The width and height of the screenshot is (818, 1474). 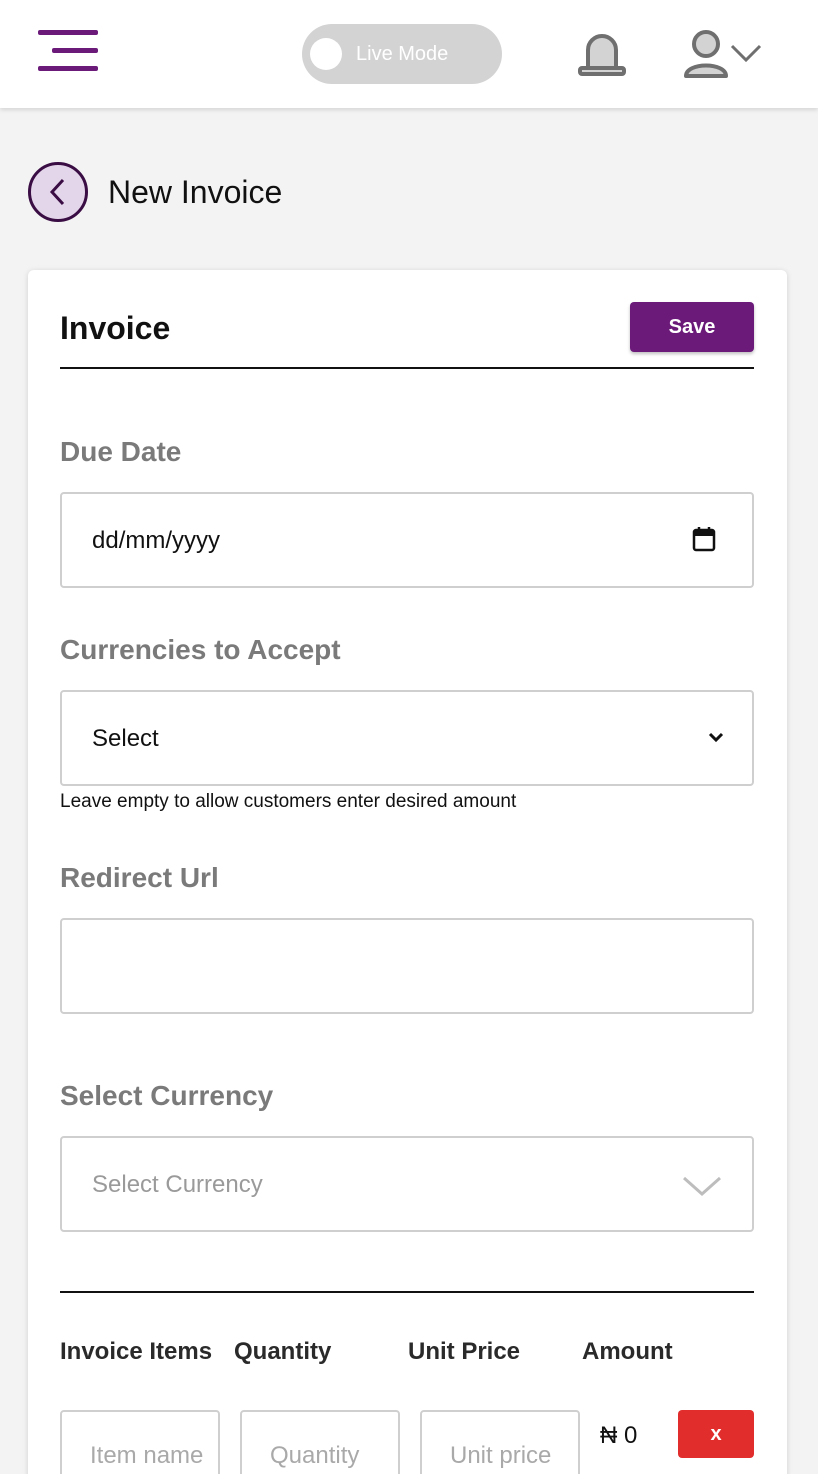 What do you see at coordinates (69, 52) in the screenshot?
I see `menu-icon` at bounding box center [69, 52].